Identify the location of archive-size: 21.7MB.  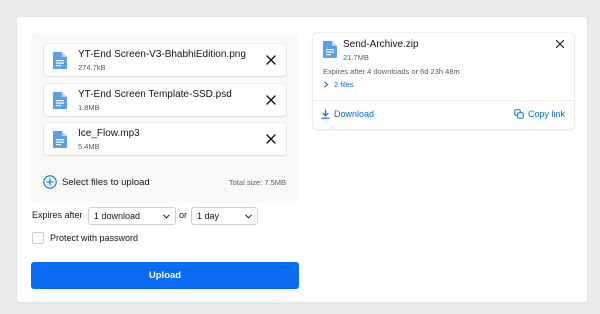
(356, 57).